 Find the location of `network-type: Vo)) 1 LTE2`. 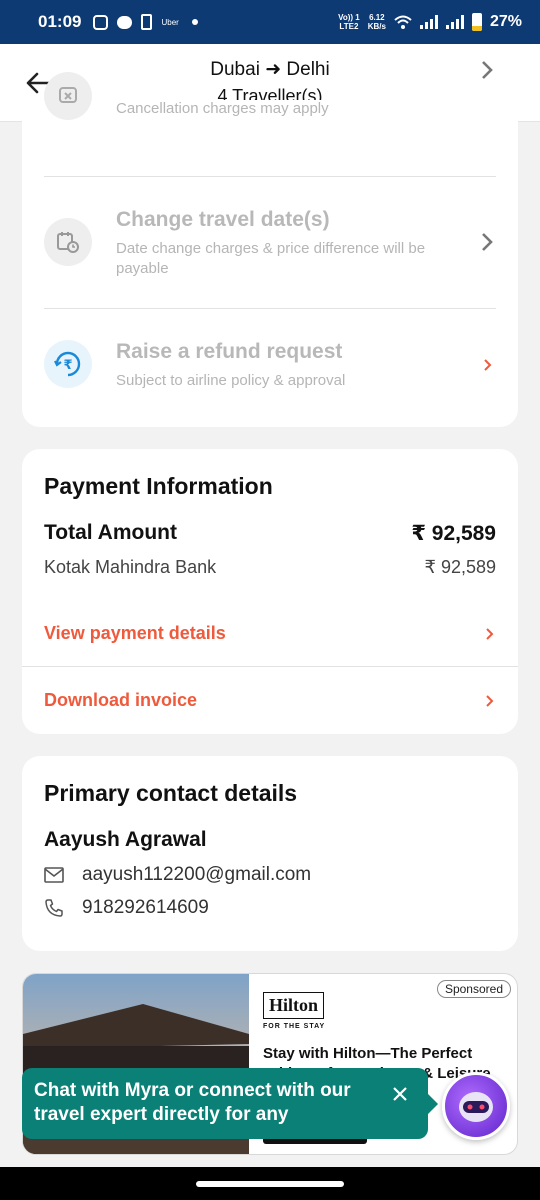

network-type: Vo)) 1 LTE2 is located at coordinates (349, 22).